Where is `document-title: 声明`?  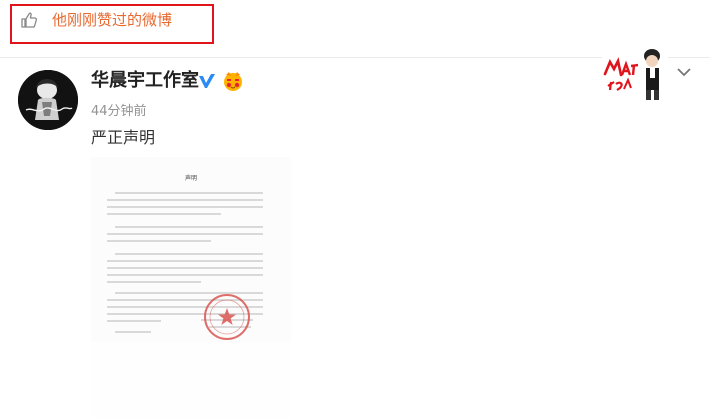 document-title: 声明 is located at coordinates (191, 178).